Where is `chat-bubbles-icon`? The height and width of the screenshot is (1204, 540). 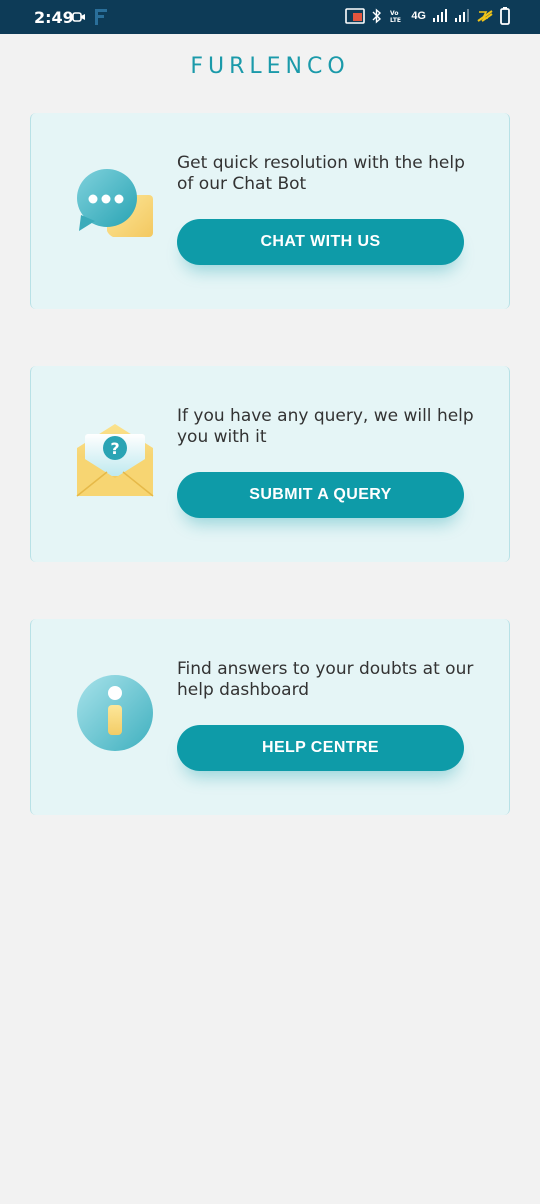 chat-bubbles-icon is located at coordinates (115, 206).